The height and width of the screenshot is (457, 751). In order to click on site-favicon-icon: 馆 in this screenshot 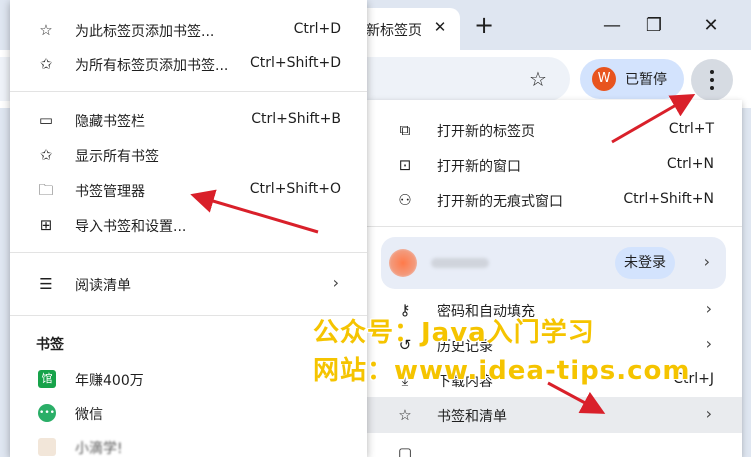, I will do `click(47, 379)`.